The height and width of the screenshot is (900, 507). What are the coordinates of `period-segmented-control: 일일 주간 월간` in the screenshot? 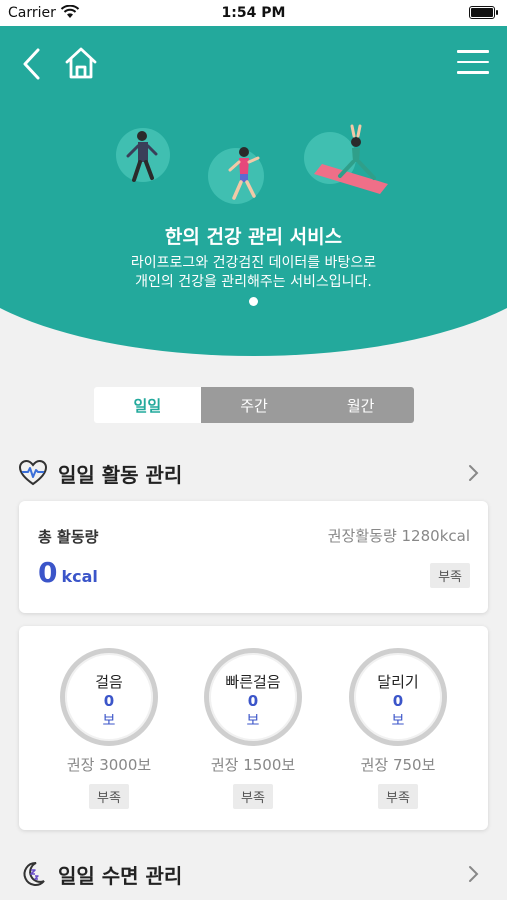 It's located at (254, 405).